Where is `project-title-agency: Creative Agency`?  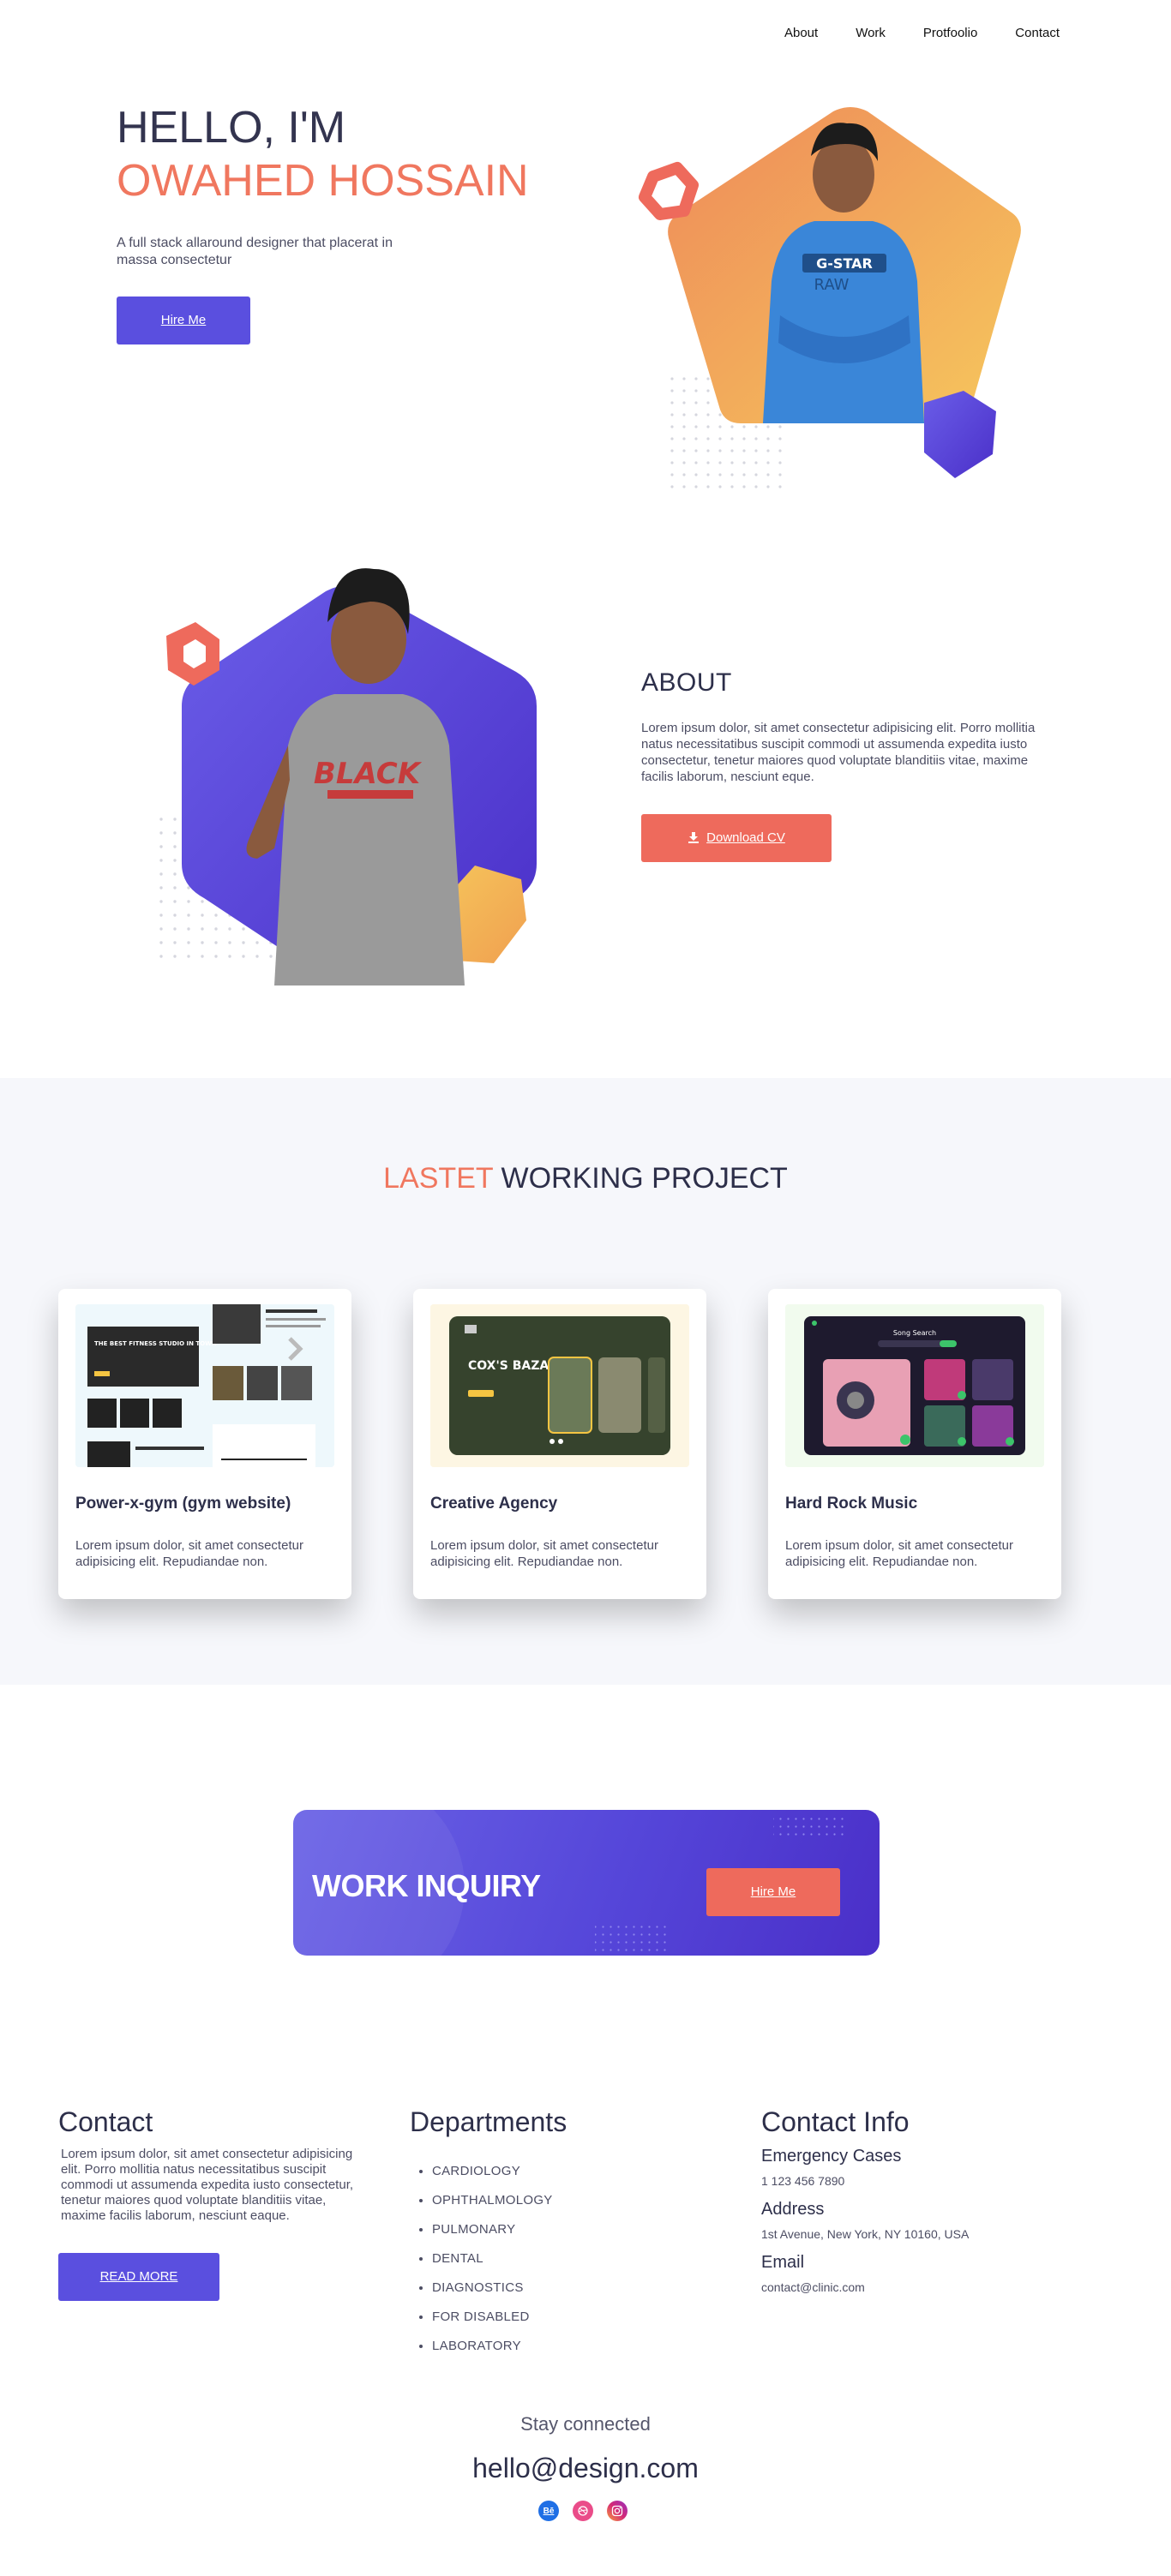
project-title-agency: Creative Agency is located at coordinates (493, 1504).